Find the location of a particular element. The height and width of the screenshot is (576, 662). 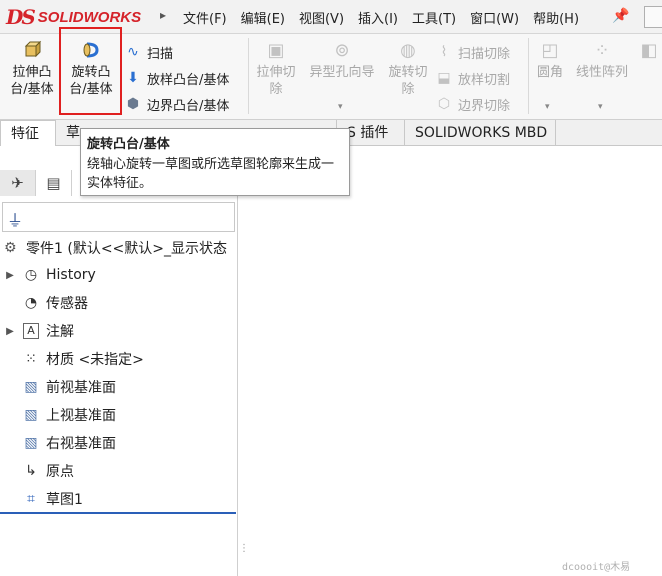

extrude-boss-button: 拉伸凸 台/基体 is located at coordinates (32, 69).